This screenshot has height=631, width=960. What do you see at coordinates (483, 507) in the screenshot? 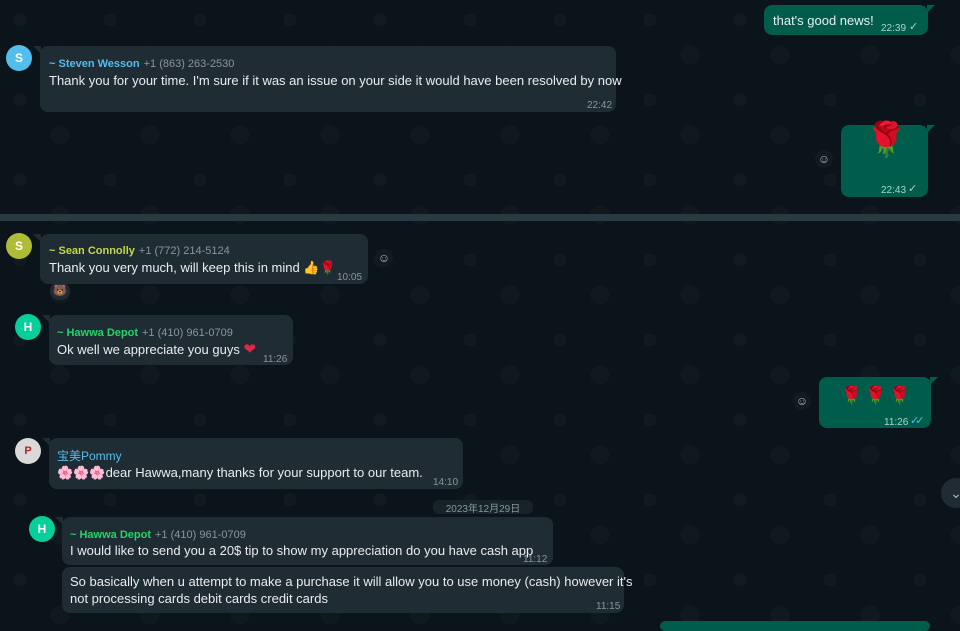
I see `date-chip: 2023年12月29日` at bounding box center [483, 507].